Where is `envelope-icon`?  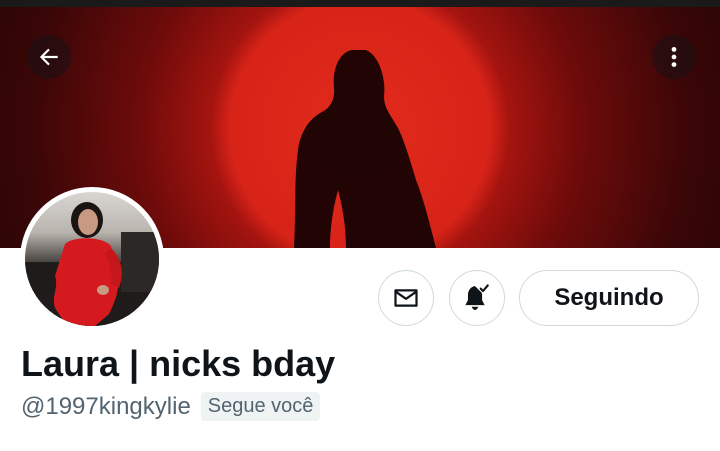
envelope-icon is located at coordinates (406, 298).